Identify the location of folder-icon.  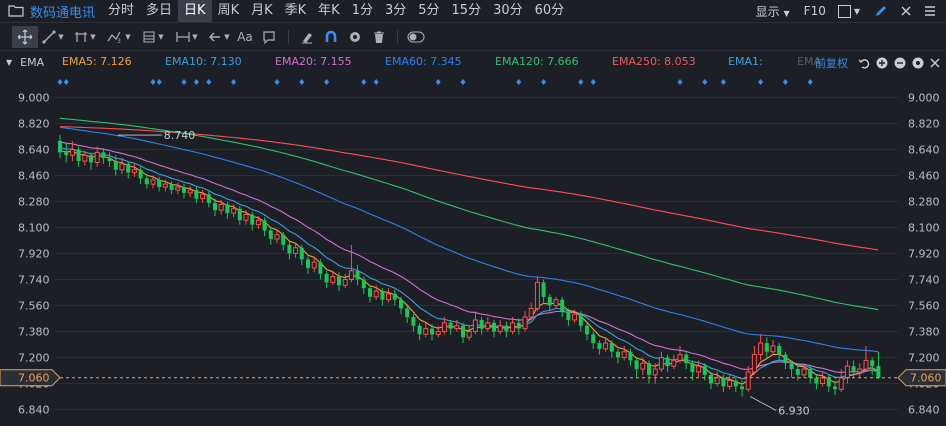
(16, 11).